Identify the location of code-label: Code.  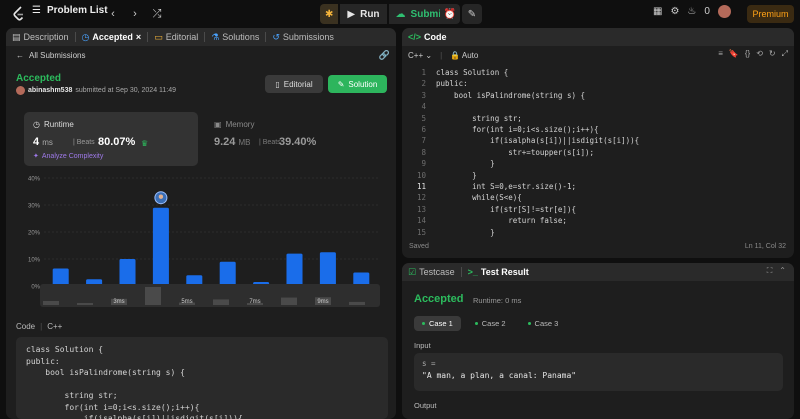
(26, 326).